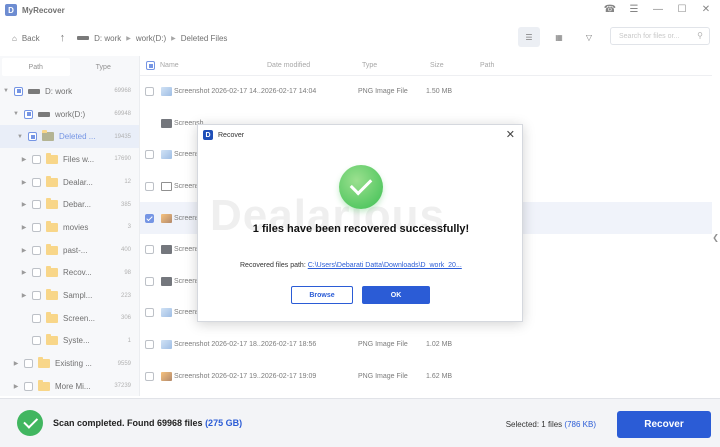 Image resolution: width=720 pixels, height=447 pixels. I want to click on dialog-title: Recover, so click(231, 135).